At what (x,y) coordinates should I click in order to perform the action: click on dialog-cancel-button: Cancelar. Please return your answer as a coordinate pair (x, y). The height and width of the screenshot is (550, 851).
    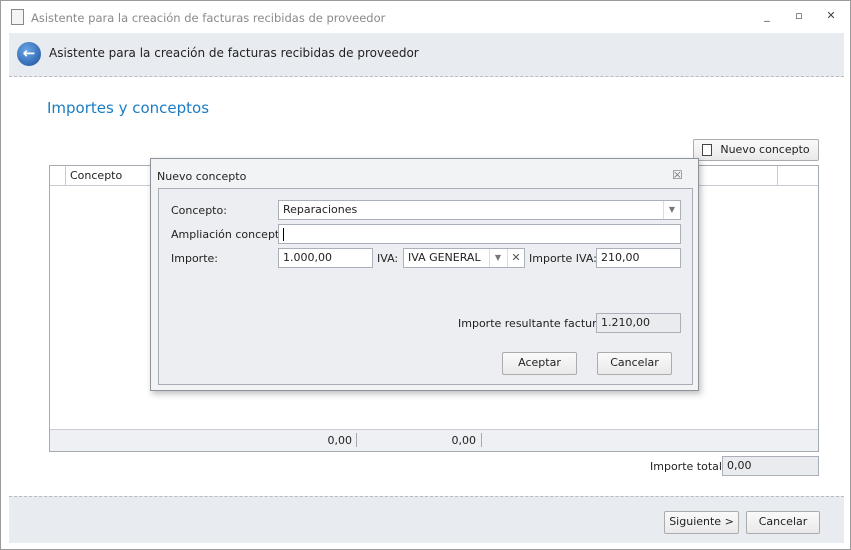
    Looking at the image, I should click on (634, 363).